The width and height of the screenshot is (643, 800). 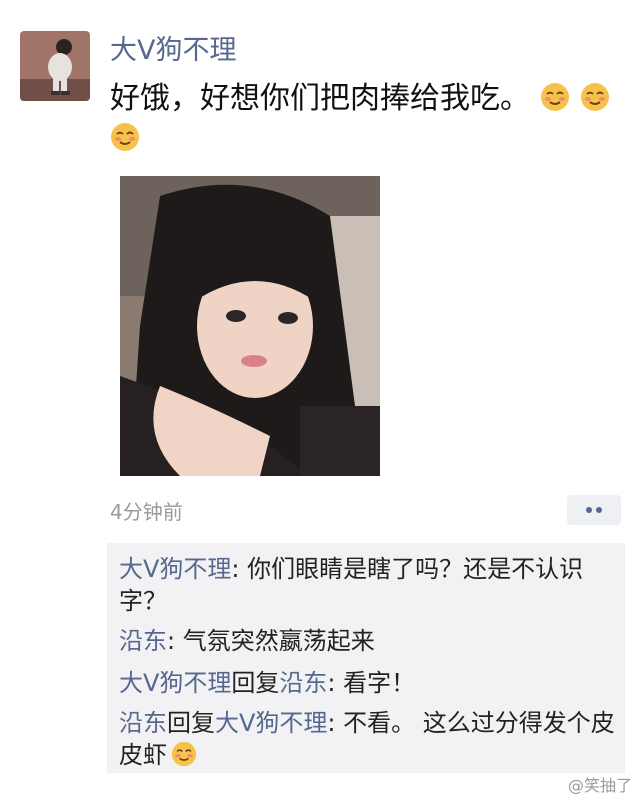 I want to click on post-timestamp: 4分钟前, so click(x=146, y=512).